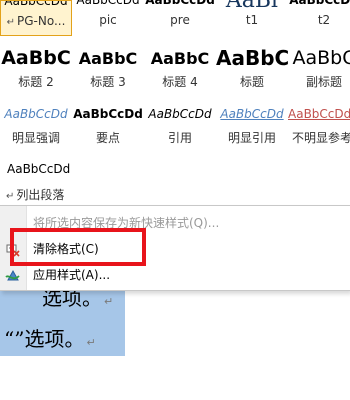 This screenshot has width=350, height=400. What do you see at coordinates (252, 124) in the screenshot?
I see `style-intense-quote: AaBbCcDd 明显引用` at bounding box center [252, 124].